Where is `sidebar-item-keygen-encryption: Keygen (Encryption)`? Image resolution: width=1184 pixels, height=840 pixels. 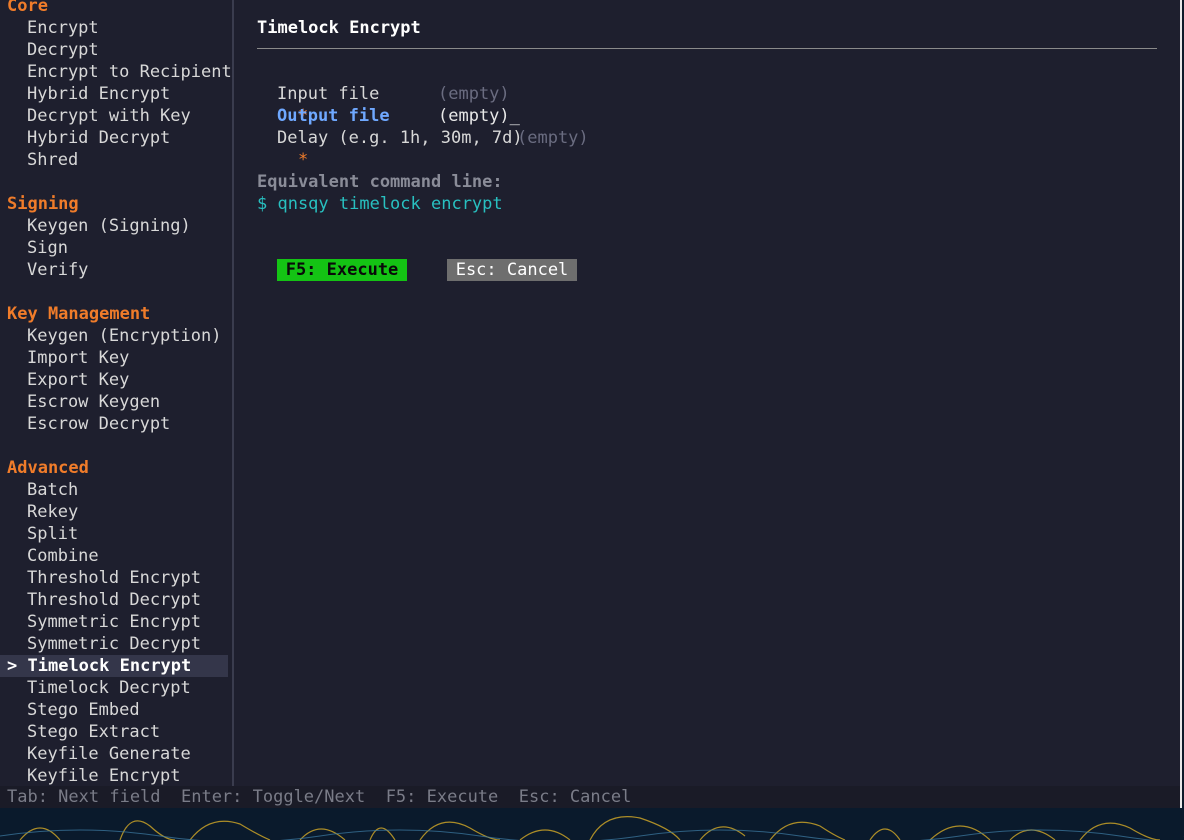
sidebar-item-keygen-encryption: Keygen (Encryption) is located at coordinates (124, 336).